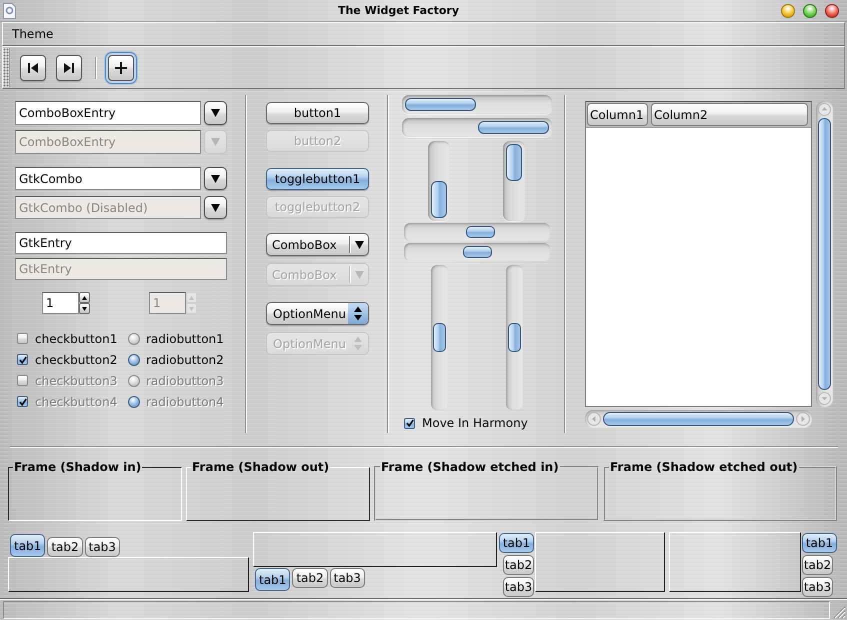  Describe the element at coordinates (704, 467) in the screenshot. I see `frame-label: Frame (Shadow etched out)` at that location.